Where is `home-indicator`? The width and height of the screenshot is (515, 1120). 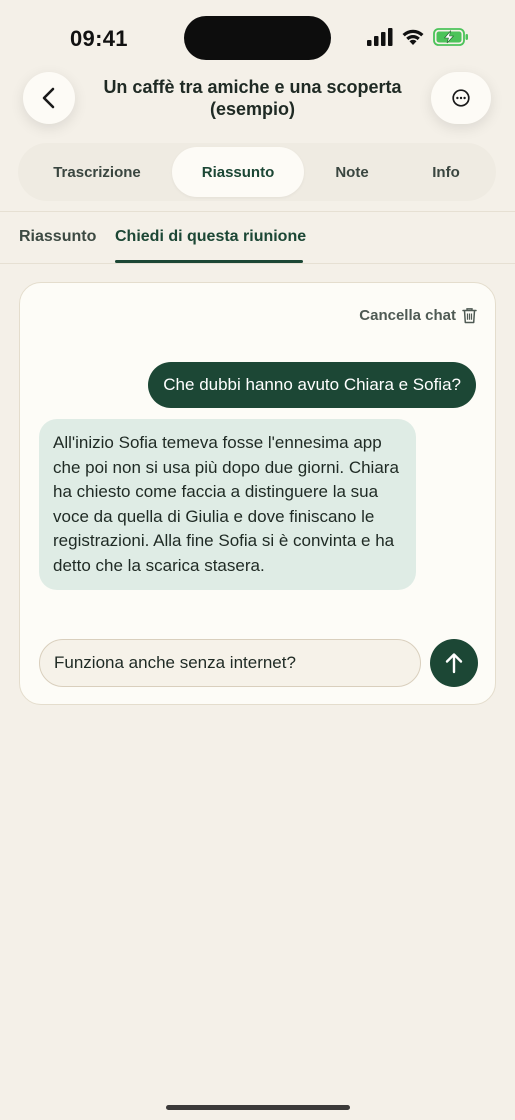
home-indicator is located at coordinates (258, 1107).